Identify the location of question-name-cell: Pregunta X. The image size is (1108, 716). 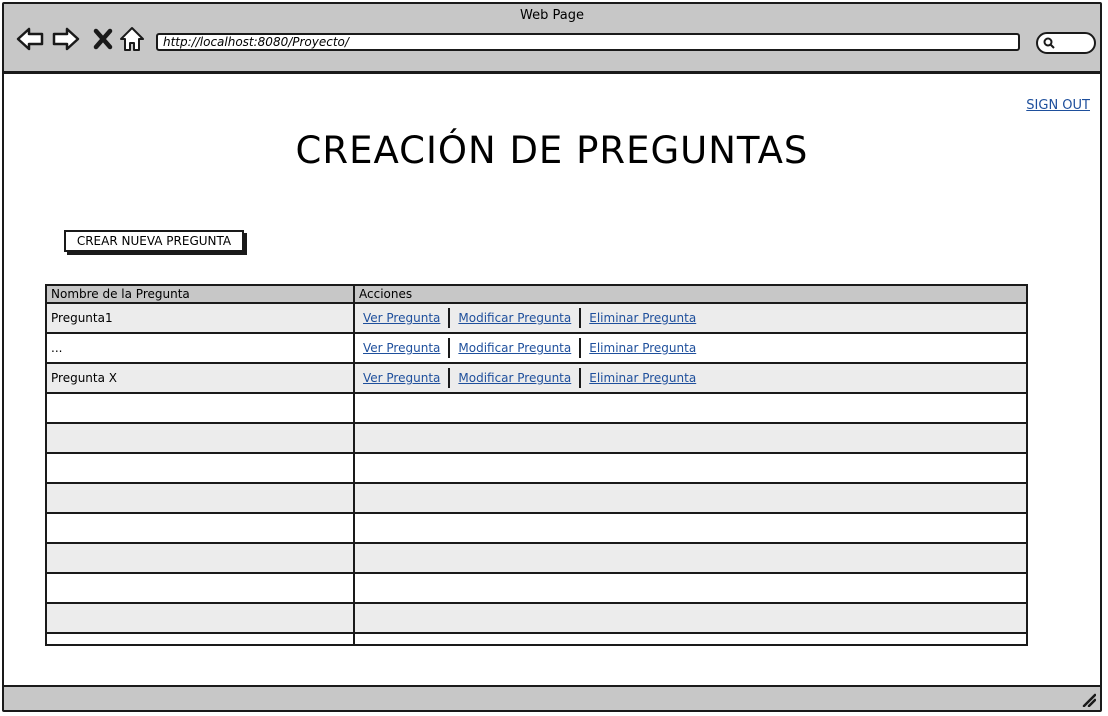
(201, 378).